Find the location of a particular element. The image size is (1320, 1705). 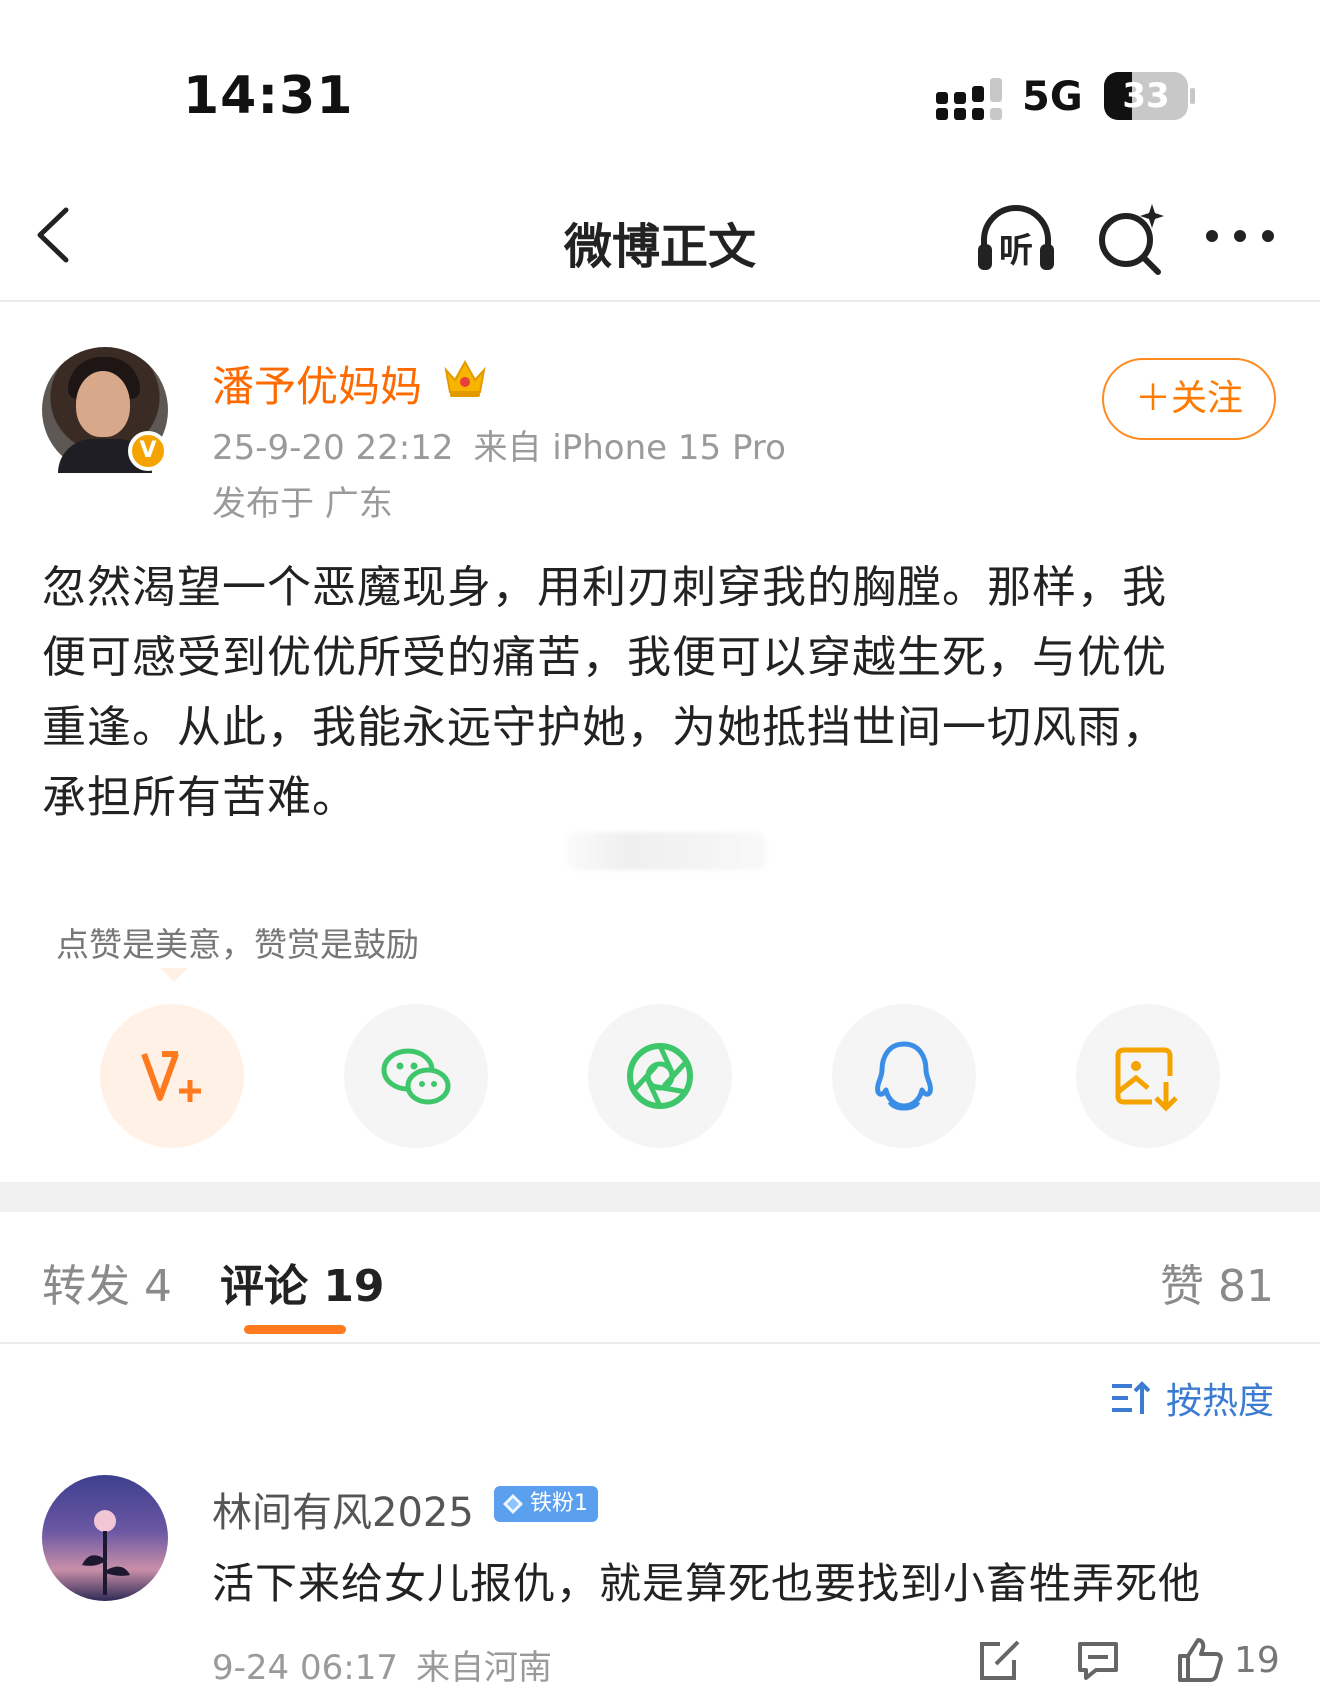

save-image-button is located at coordinates (1148, 1076).